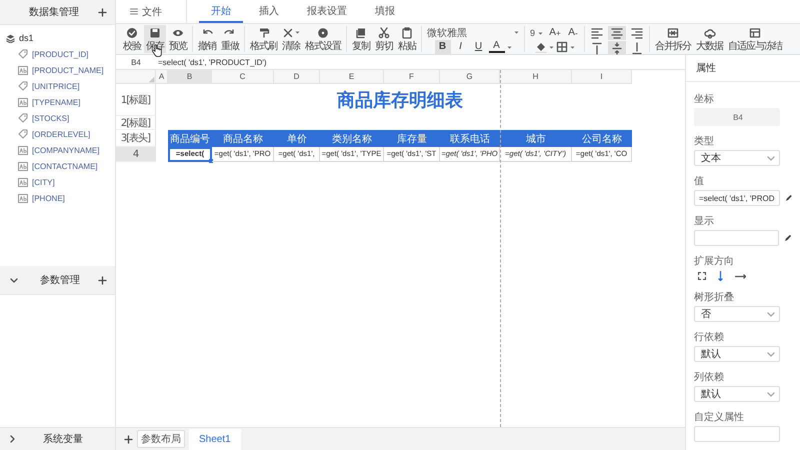  What do you see at coordinates (215, 439) in the screenshot?
I see `sheet-tab: Sheet1` at bounding box center [215, 439].